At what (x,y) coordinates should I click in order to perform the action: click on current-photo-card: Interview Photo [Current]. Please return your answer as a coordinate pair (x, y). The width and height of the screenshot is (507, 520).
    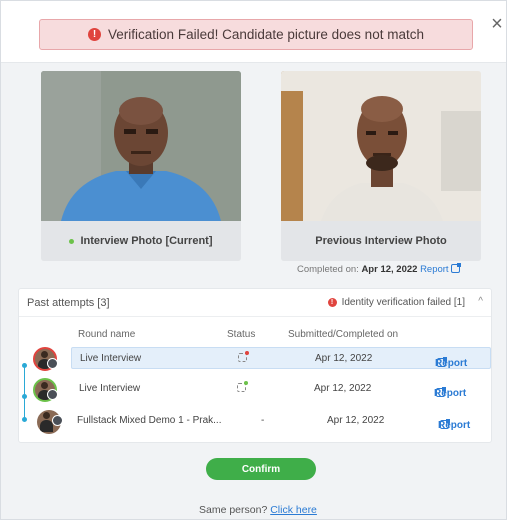
    Looking at the image, I should click on (141, 166).